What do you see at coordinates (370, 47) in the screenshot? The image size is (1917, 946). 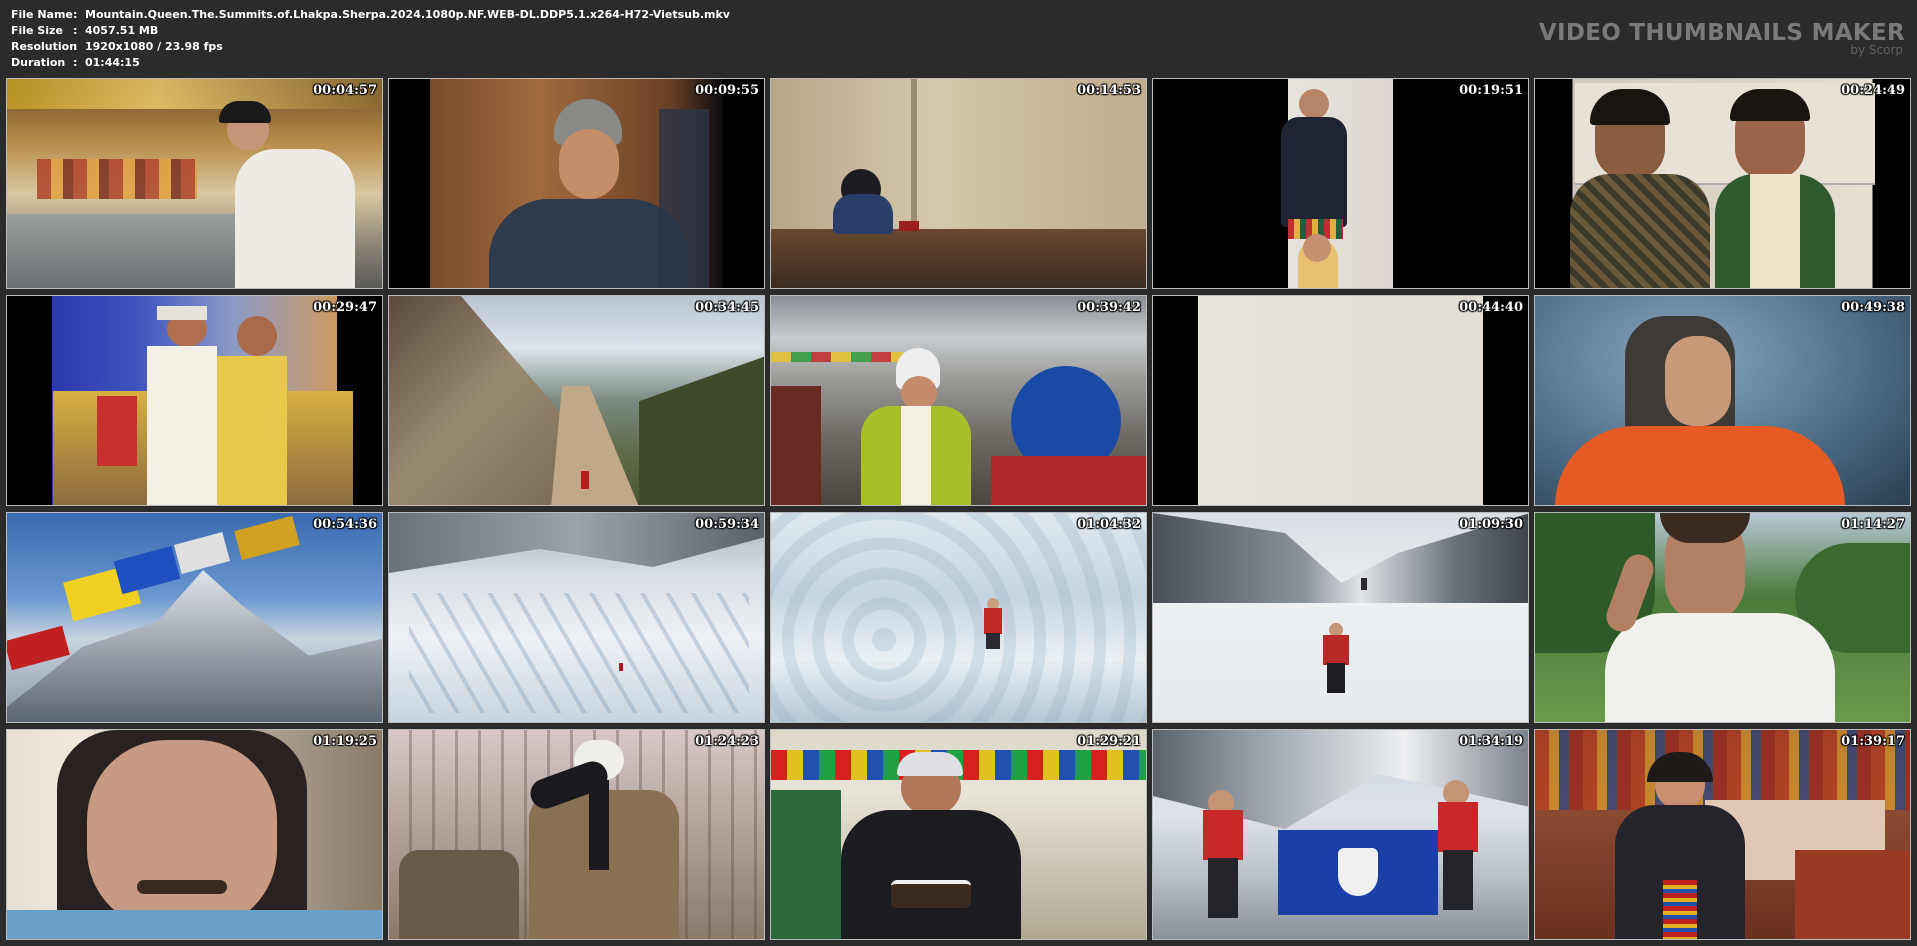 I see `info-row-resolution: Resolution : 1920x1080 / 23.98 fps` at bounding box center [370, 47].